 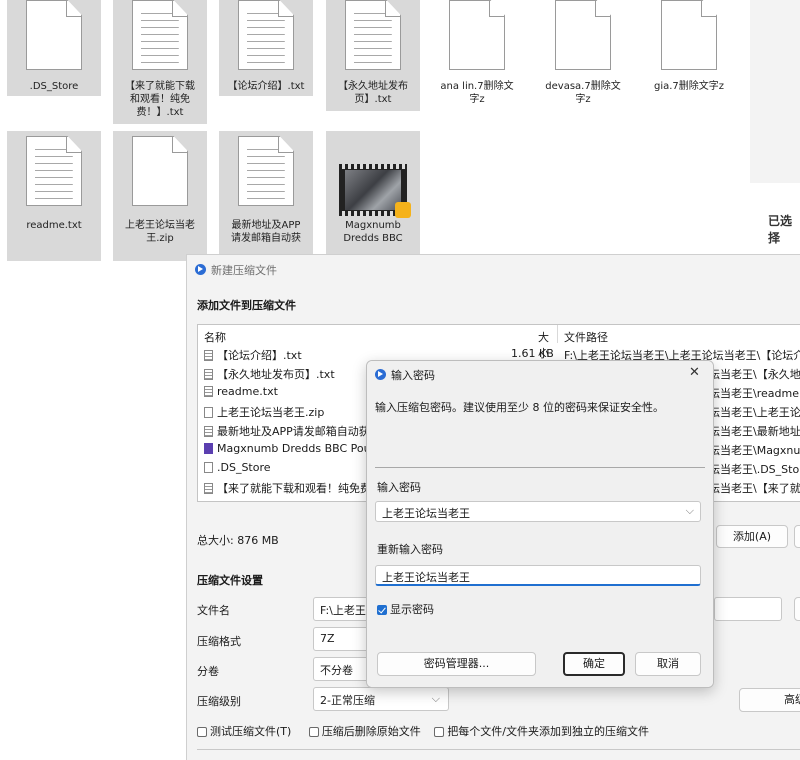 I want to click on column-name: 名称, so click(x=215, y=337).